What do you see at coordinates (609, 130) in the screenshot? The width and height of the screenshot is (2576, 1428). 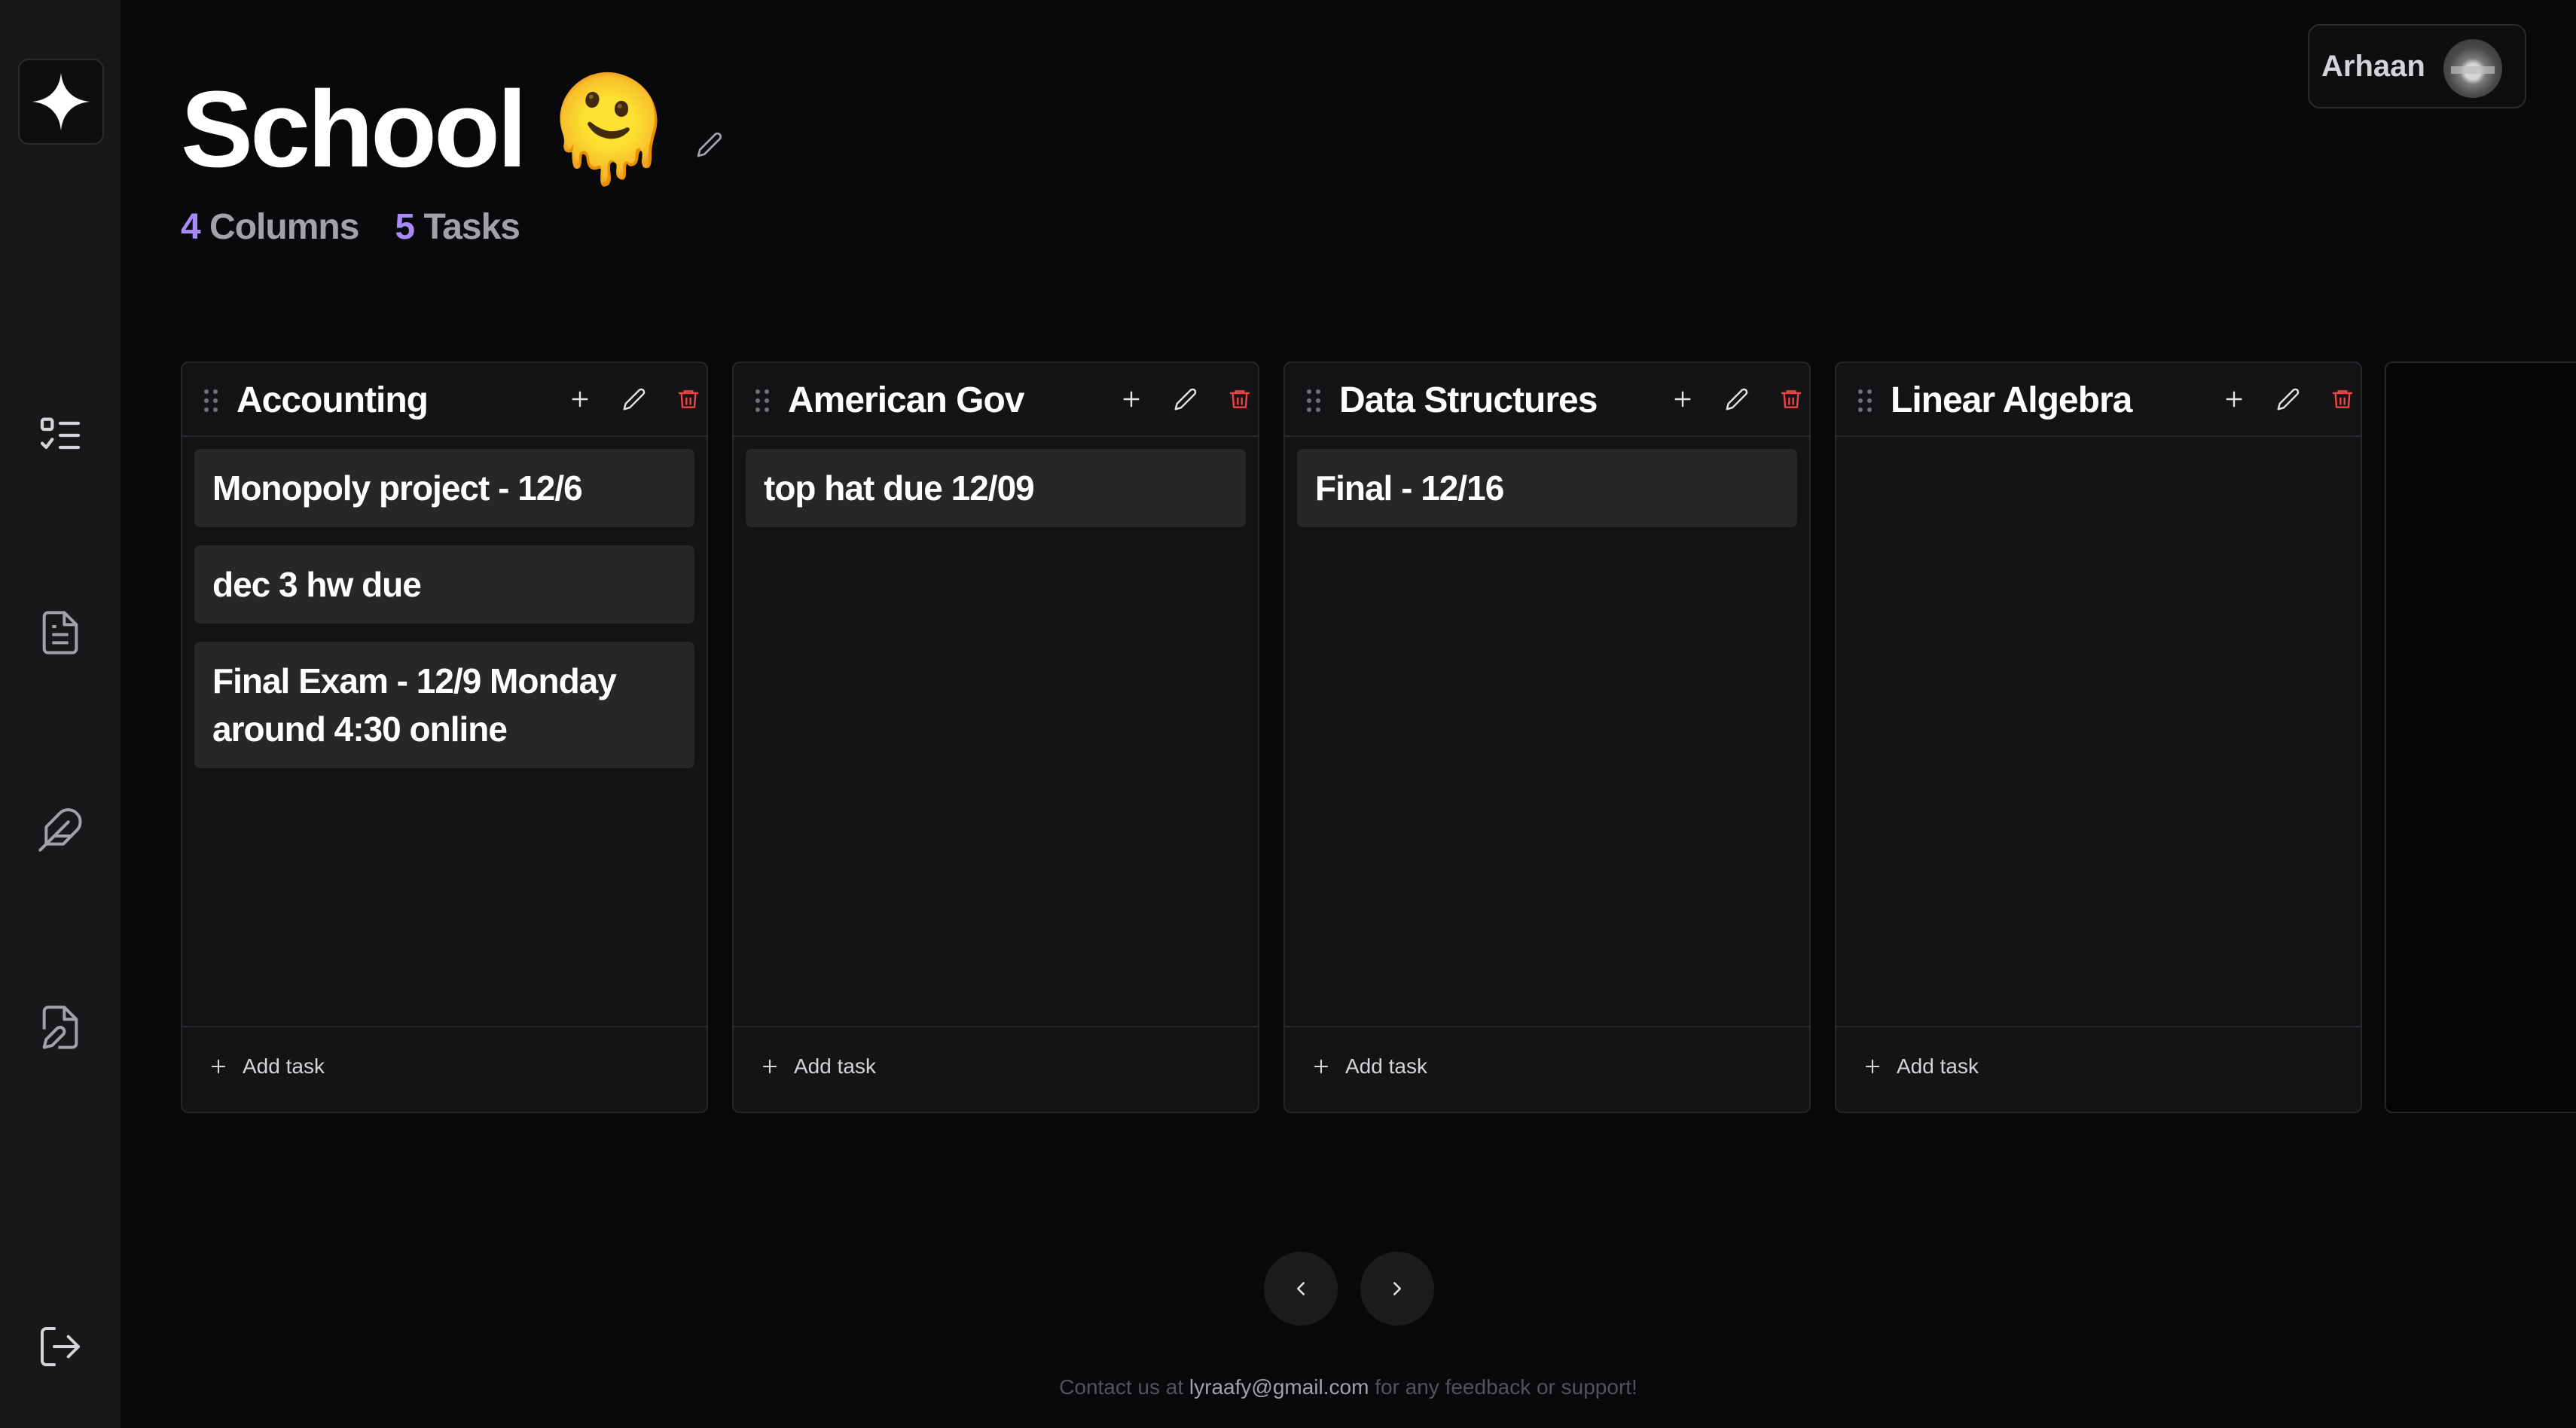 I see `board-emoji: 🫠` at bounding box center [609, 130].